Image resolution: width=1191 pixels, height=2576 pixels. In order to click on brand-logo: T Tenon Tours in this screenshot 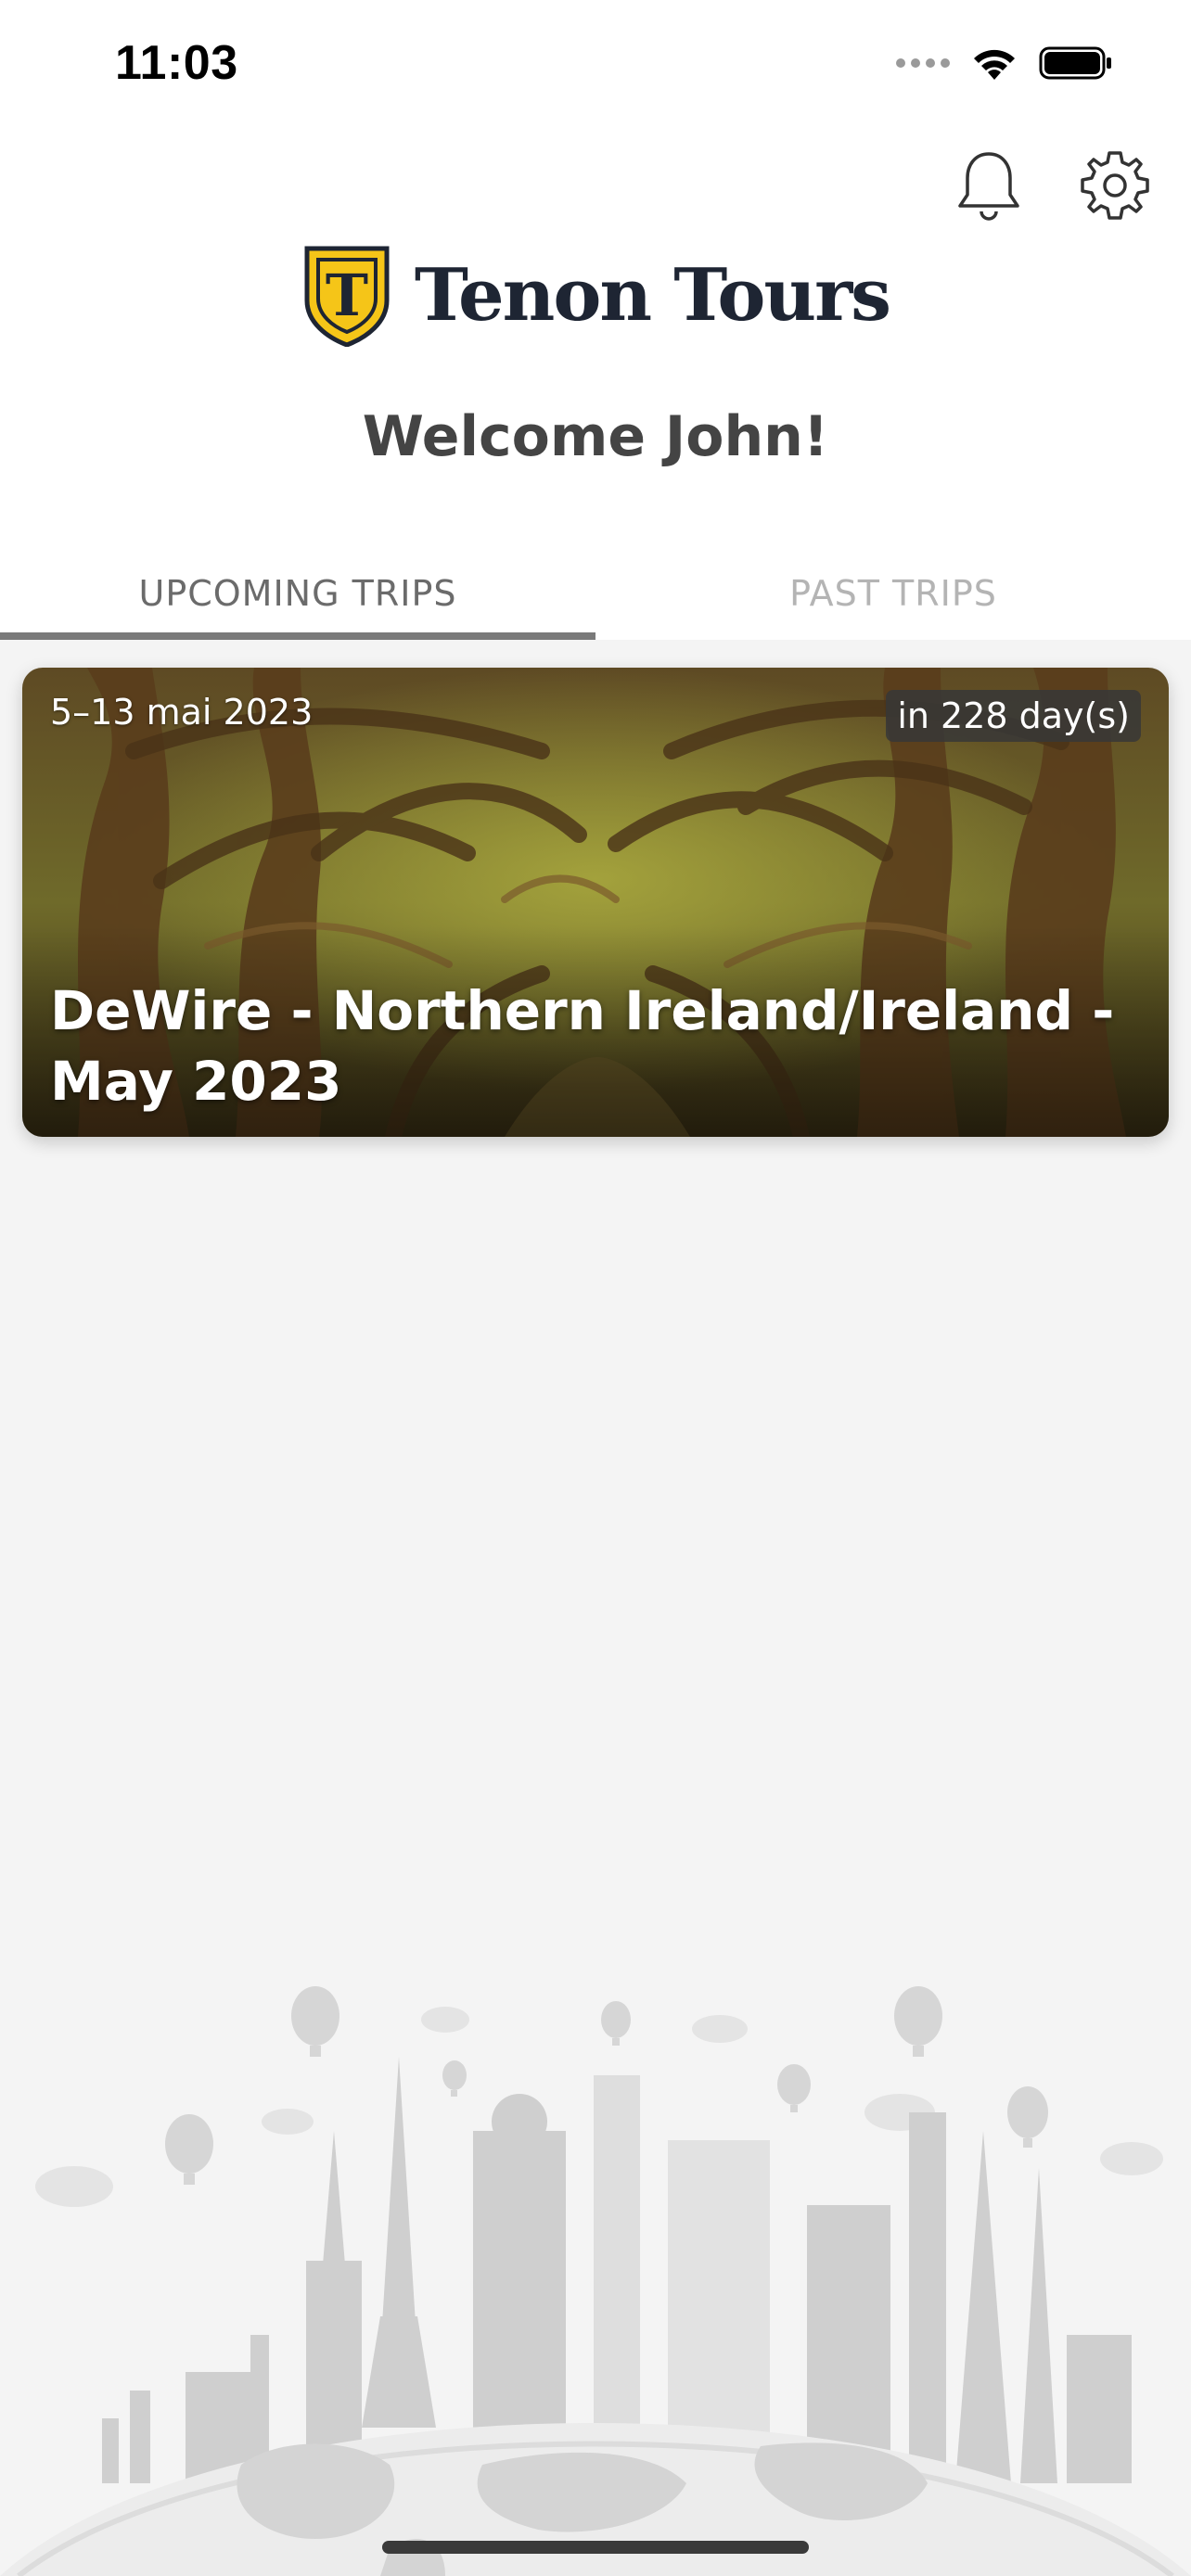, I will do `click(595, 295)`.